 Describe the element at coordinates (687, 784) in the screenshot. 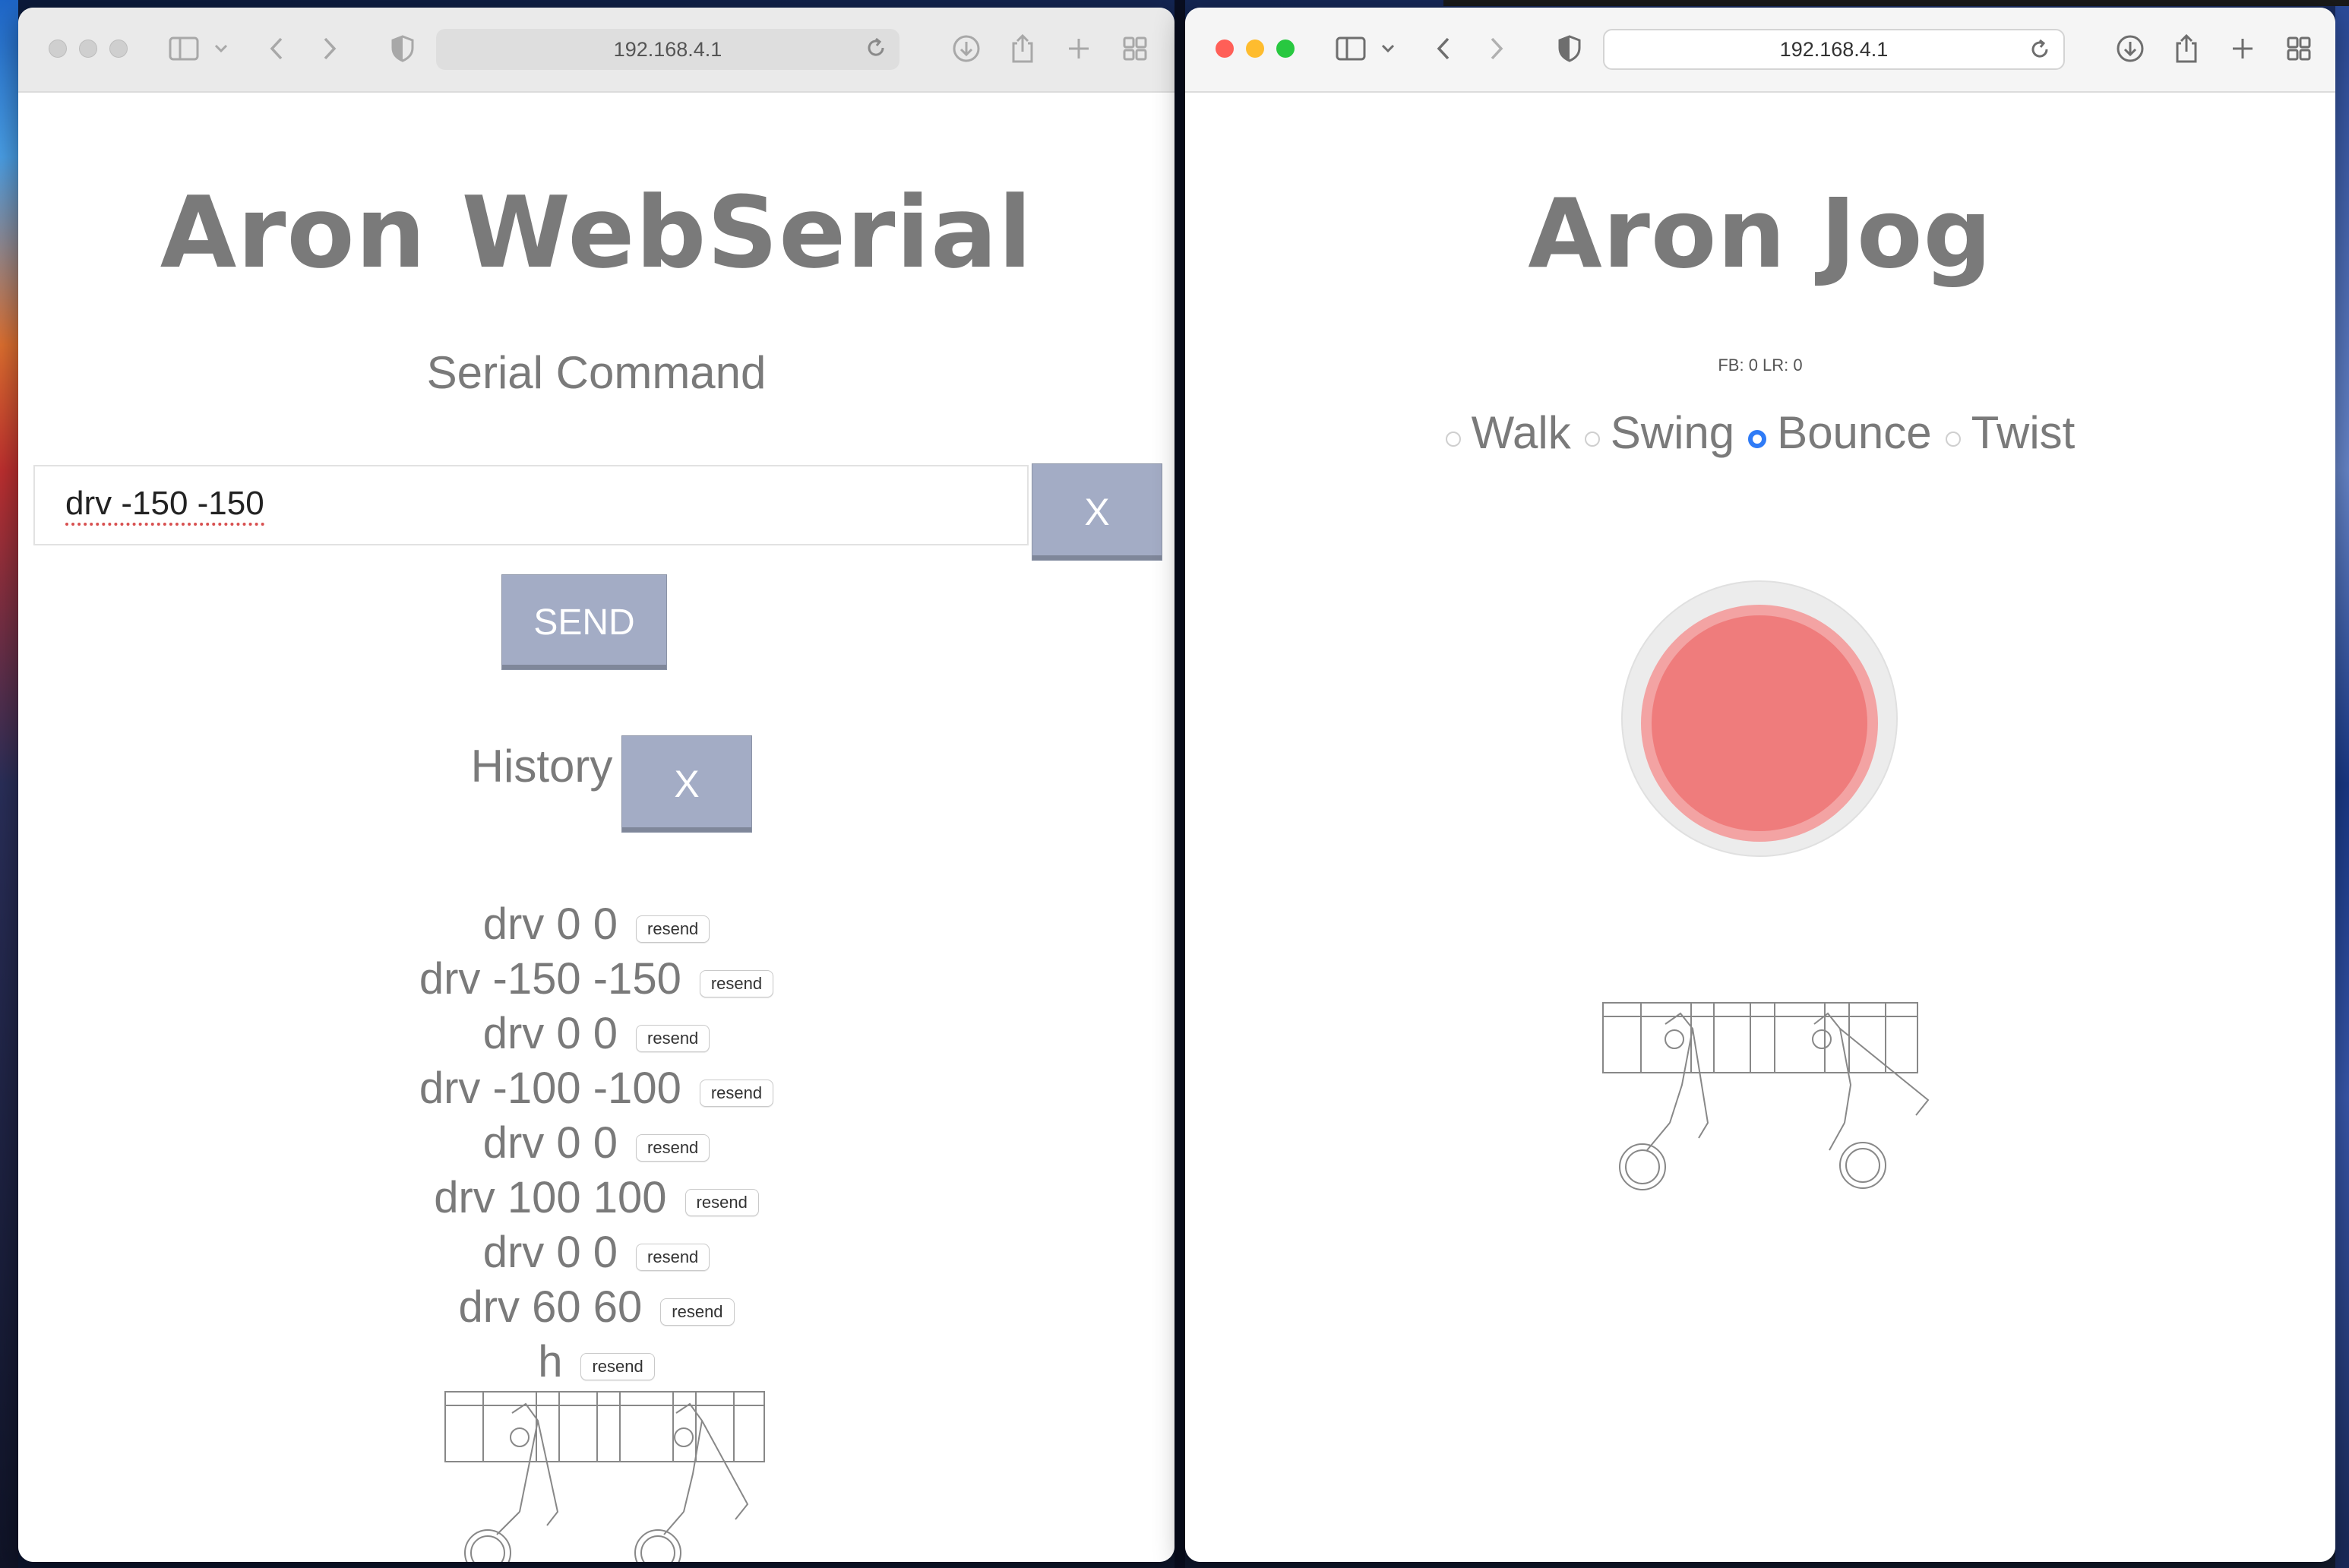

I see `clear-history-button: X` at that location.